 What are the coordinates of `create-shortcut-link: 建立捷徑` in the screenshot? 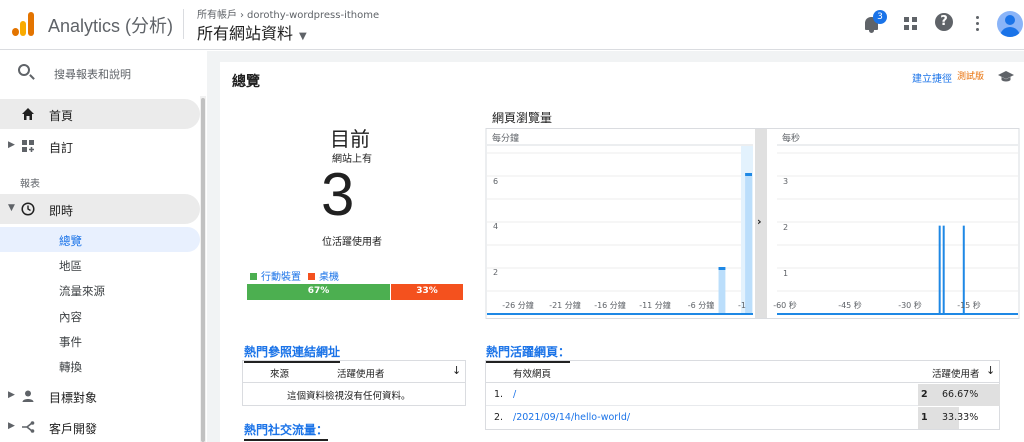 It's located at (932, 77).